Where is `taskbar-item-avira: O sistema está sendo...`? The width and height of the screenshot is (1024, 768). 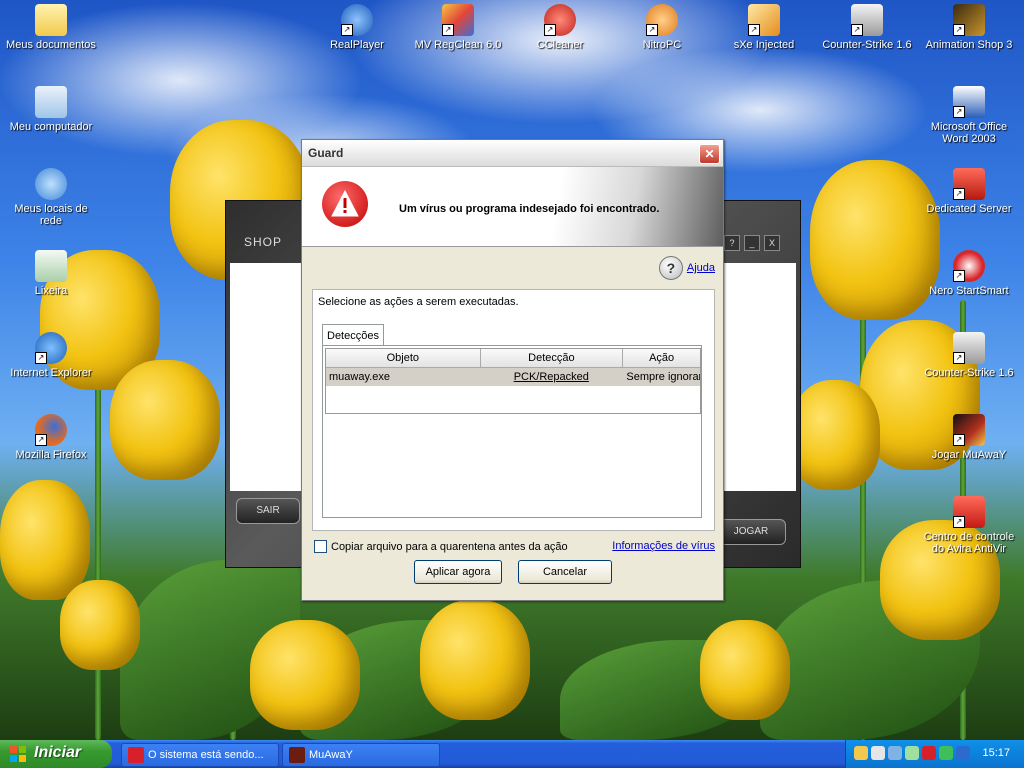
taskbar-item-avira: O sistema está sendo... is located at coordinates (200, 755).